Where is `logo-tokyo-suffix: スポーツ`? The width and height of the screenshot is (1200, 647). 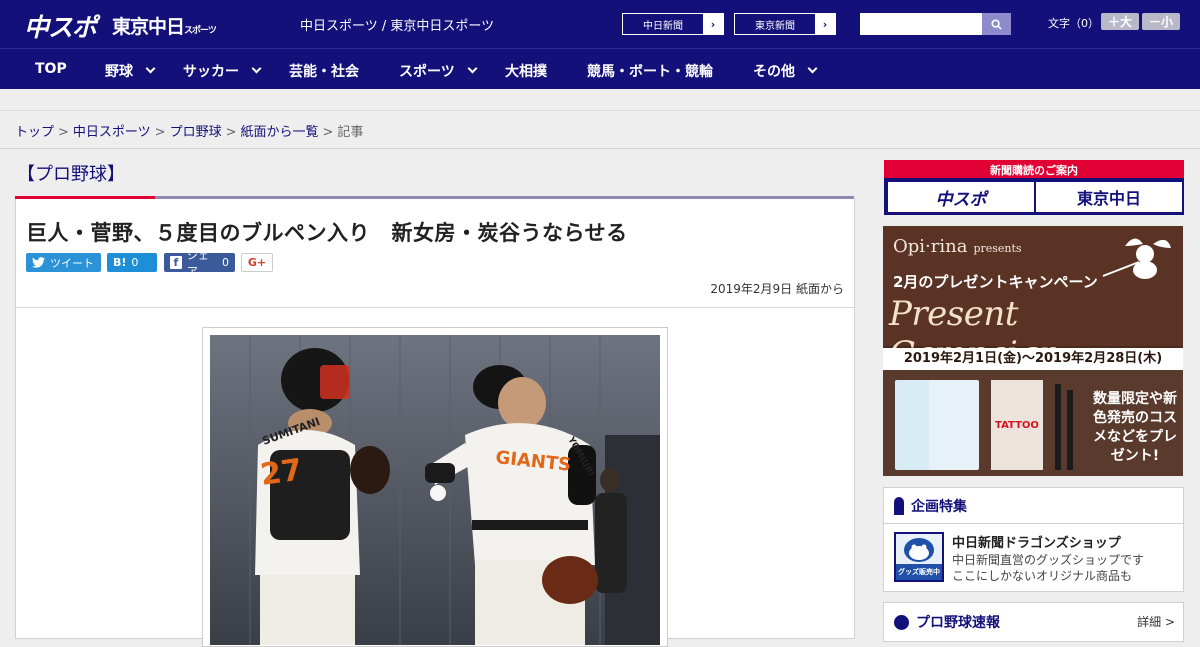 logo-tokyo-suffix: スポーツ is located at coordinates (200, 31).